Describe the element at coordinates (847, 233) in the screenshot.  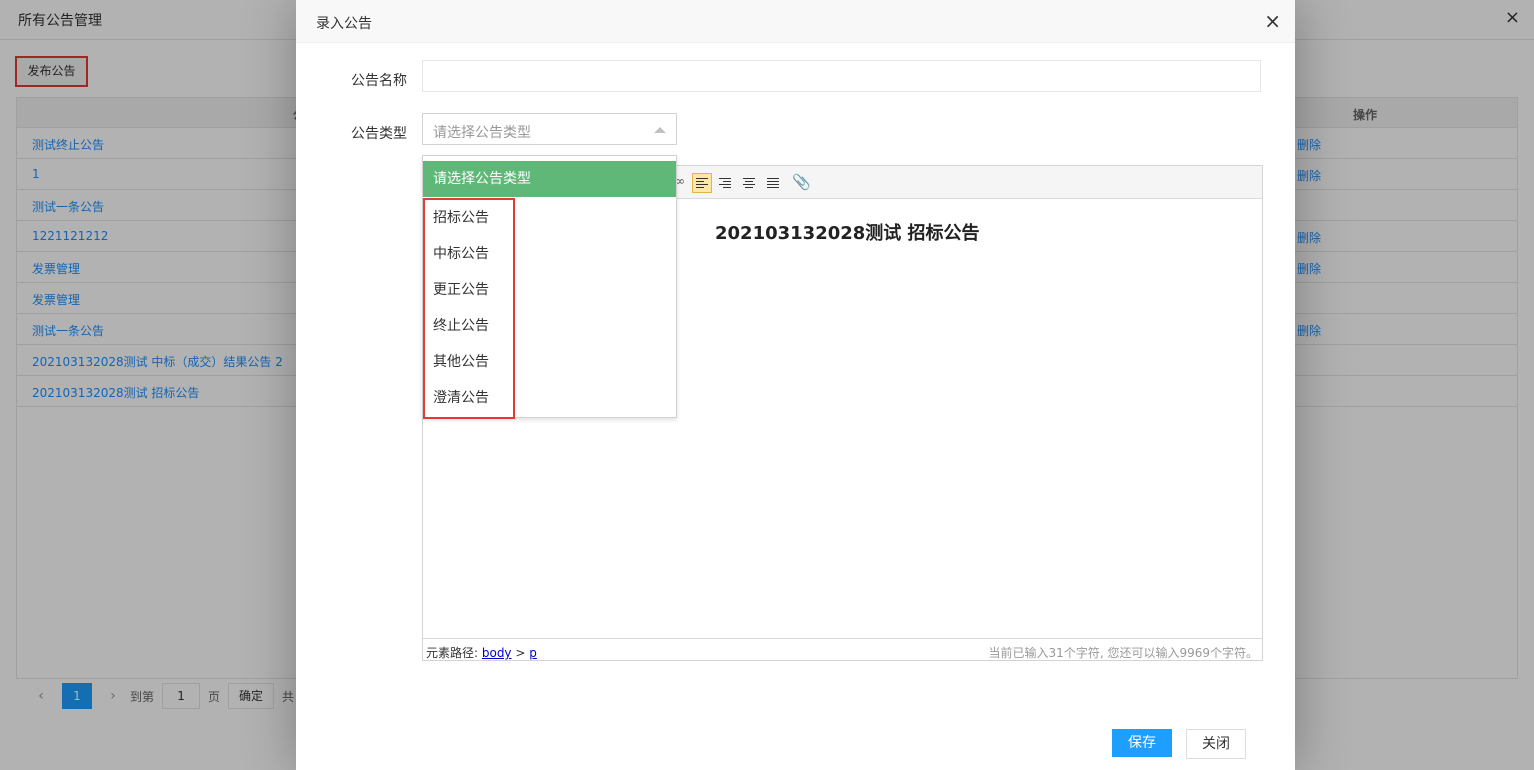
I see `editor-heading: 202103132028测试 招标公告` at that location.